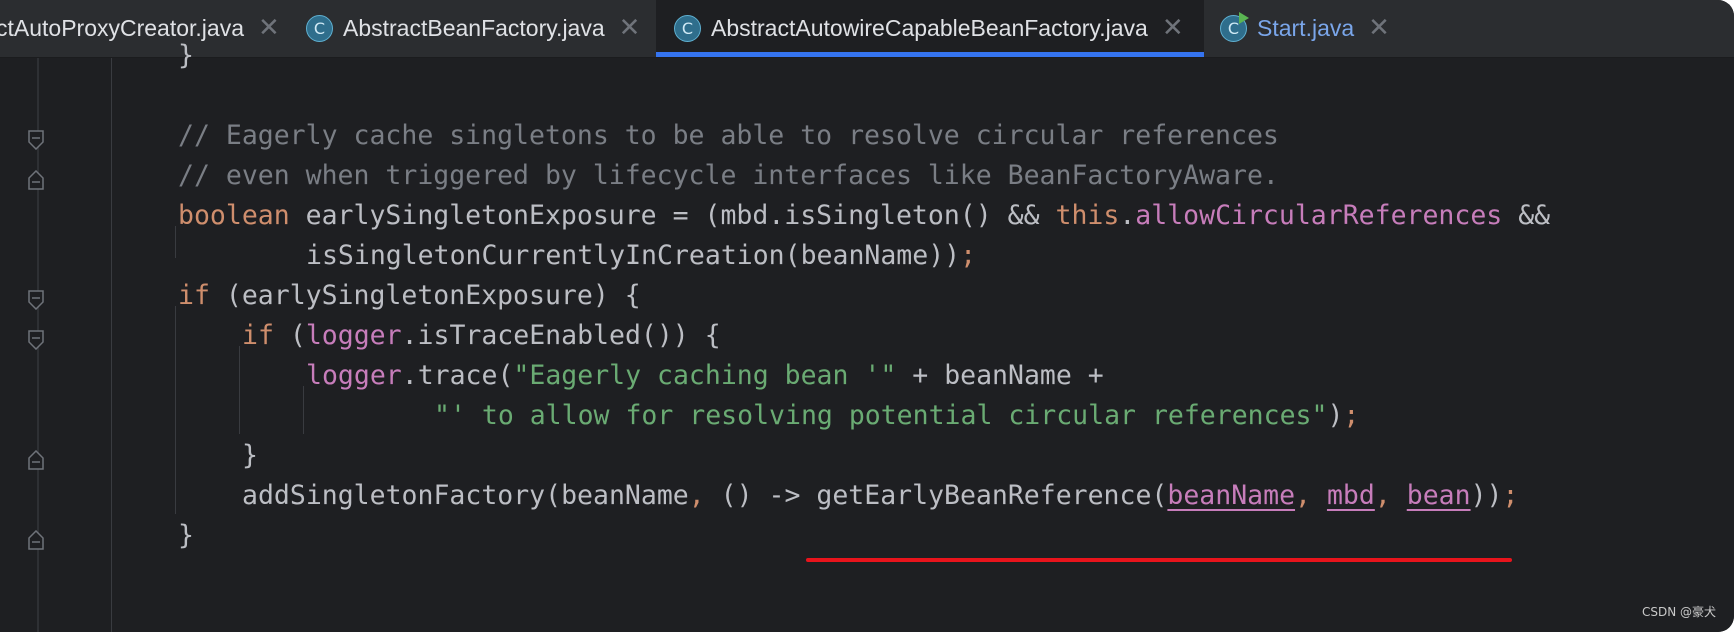 The image size is (1734, 632). I want to click on tab-start: C Start.java ✕, so click(1320, 28).